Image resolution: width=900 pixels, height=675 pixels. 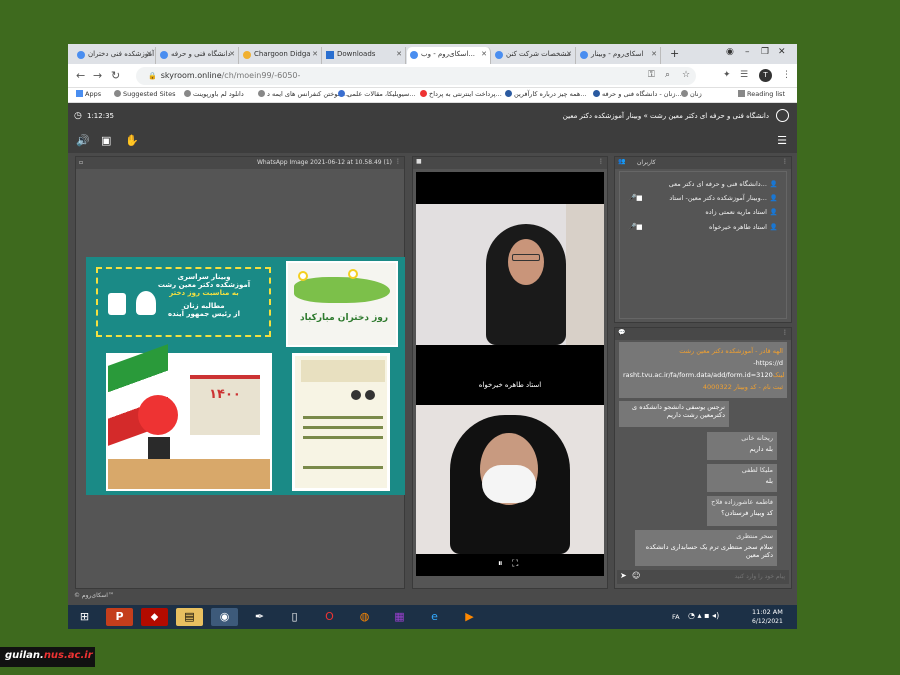 What do you see at coordinates (117, 304) in the screenshot?
I see `university-logo` at bounding box center [117, 304].